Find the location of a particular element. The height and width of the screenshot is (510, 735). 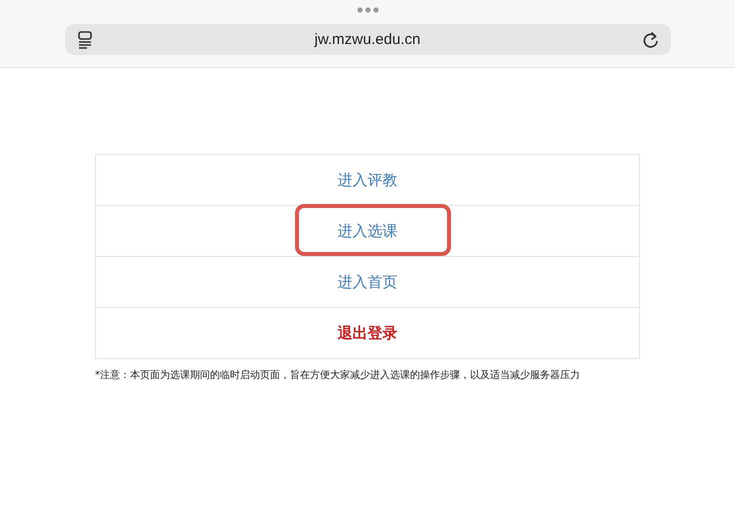

logout-link: 退出登录 is located at coordinates (368, 333).